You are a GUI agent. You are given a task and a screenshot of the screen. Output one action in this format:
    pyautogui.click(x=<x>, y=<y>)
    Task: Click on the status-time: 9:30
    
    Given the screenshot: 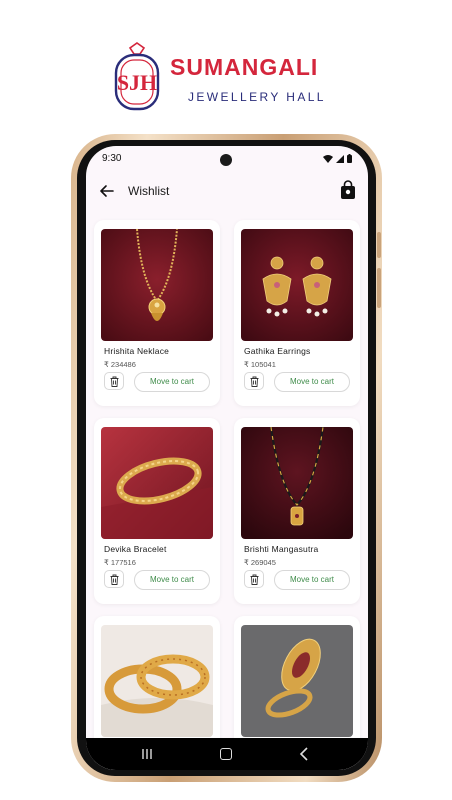 What is the action you would take?
    pyautogui.click(x=112, y=158)
    